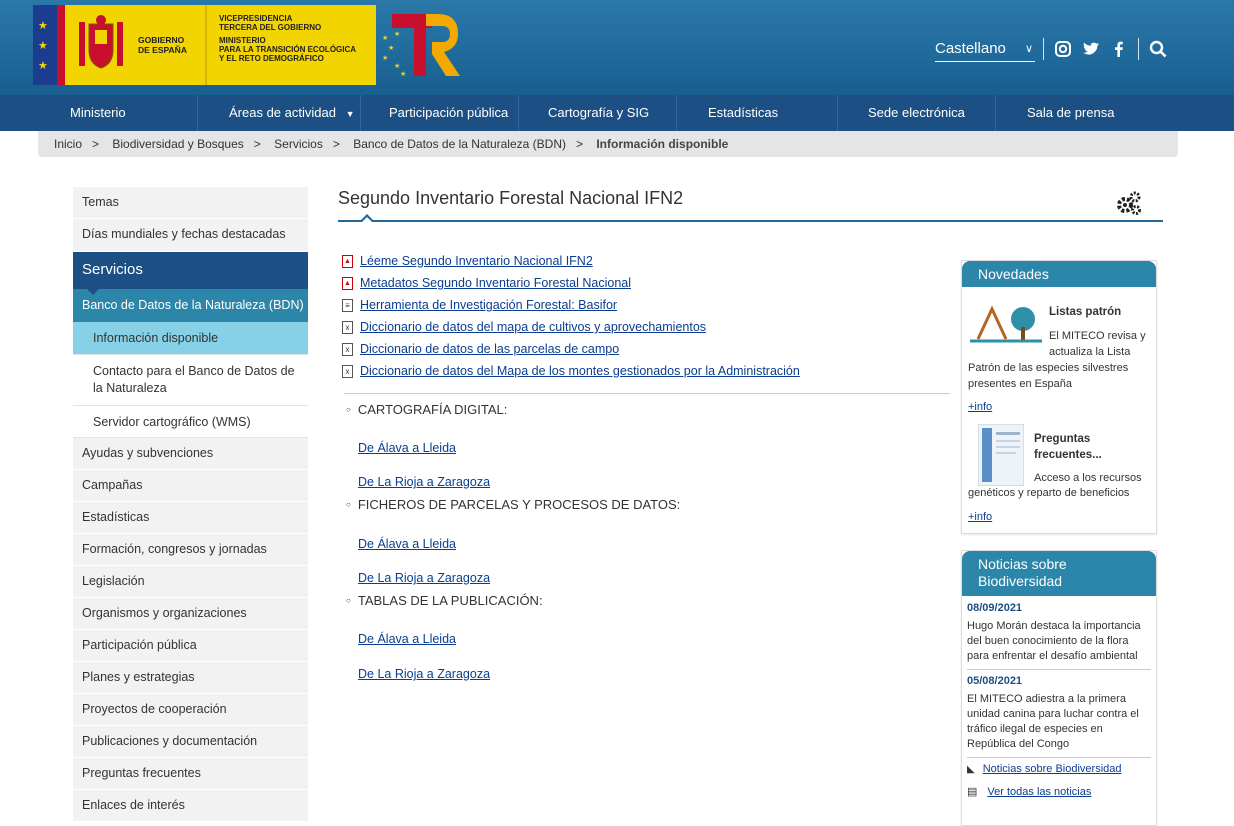 The height and width of the screenshot is (826, 1234). Describe the element at coordinates (190, 235) in the screenshot. I see `sidebar-item-dias-mundiales: Días mundiales y fechas destacadas` at that location.